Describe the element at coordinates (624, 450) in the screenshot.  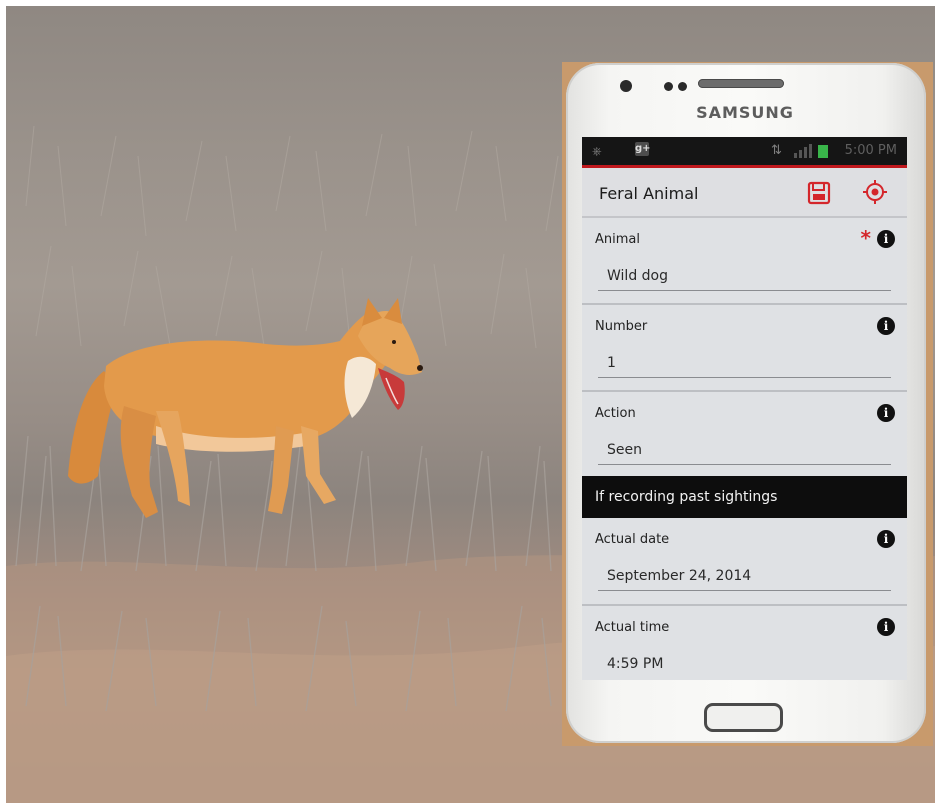
I see `action-select: Seen` at that location.